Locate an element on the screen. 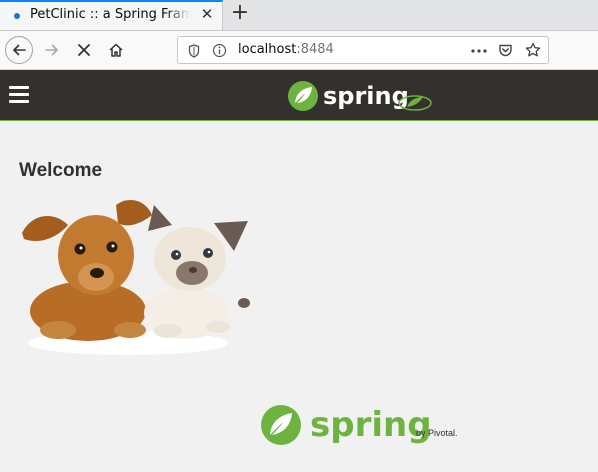 The width and height of the screenshot is (598, 472). spring-logo: spring is located at coordinates (362, 98).